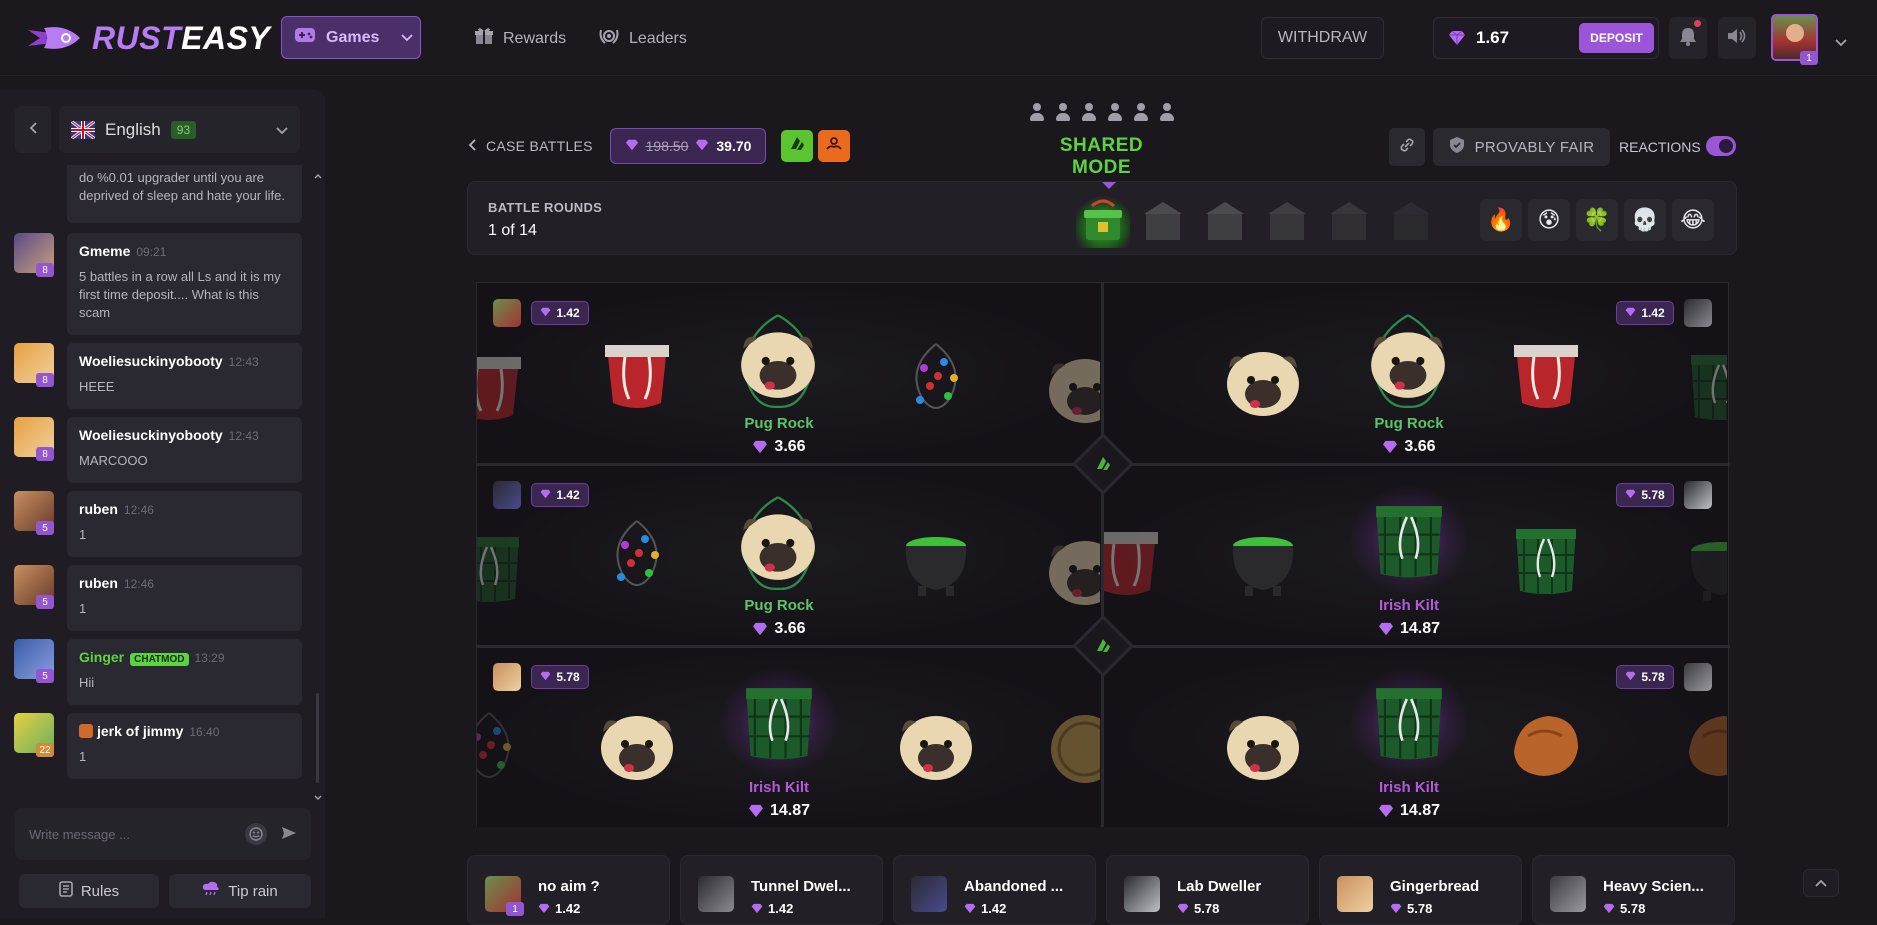  I want to click on player-card-4: Lab Dweller 5.78, so click(1207, 890).